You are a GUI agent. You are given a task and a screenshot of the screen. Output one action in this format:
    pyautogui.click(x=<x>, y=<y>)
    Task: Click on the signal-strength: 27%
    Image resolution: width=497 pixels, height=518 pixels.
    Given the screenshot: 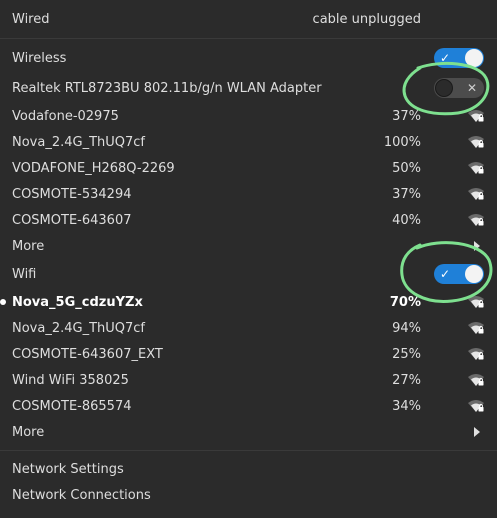 What is the action you would take?
    pyautogui.click(x=406, y=380)
    